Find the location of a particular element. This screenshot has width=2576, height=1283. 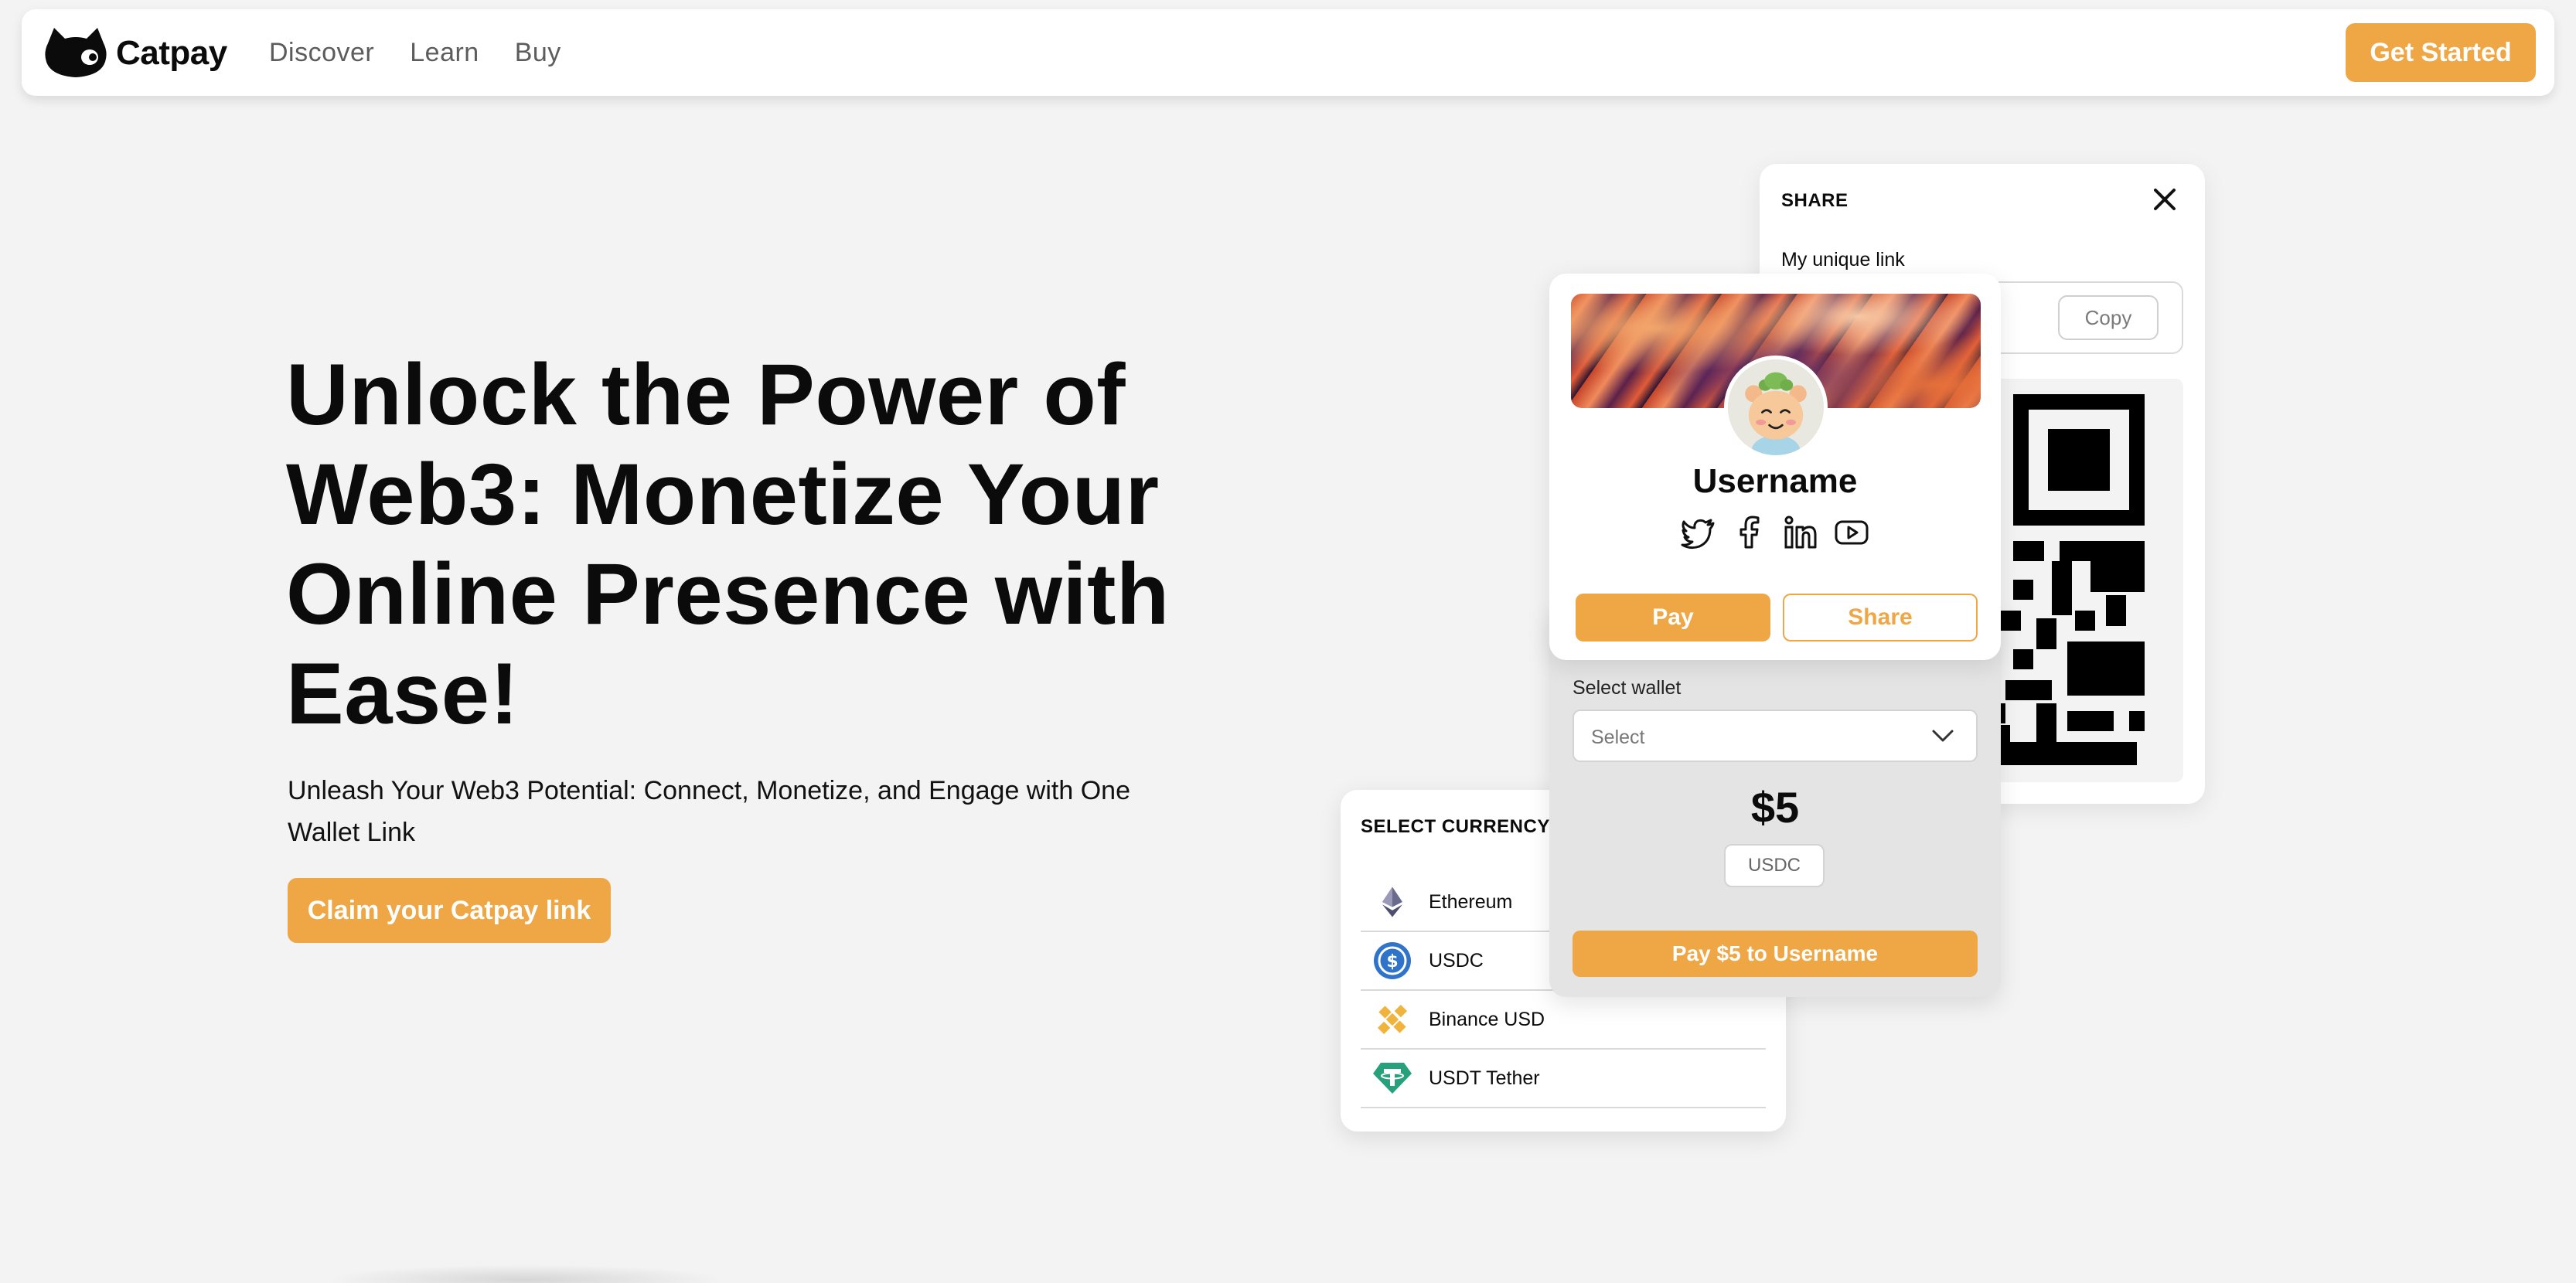

bear-avatar-icon is located at coordinates (1776, 407).